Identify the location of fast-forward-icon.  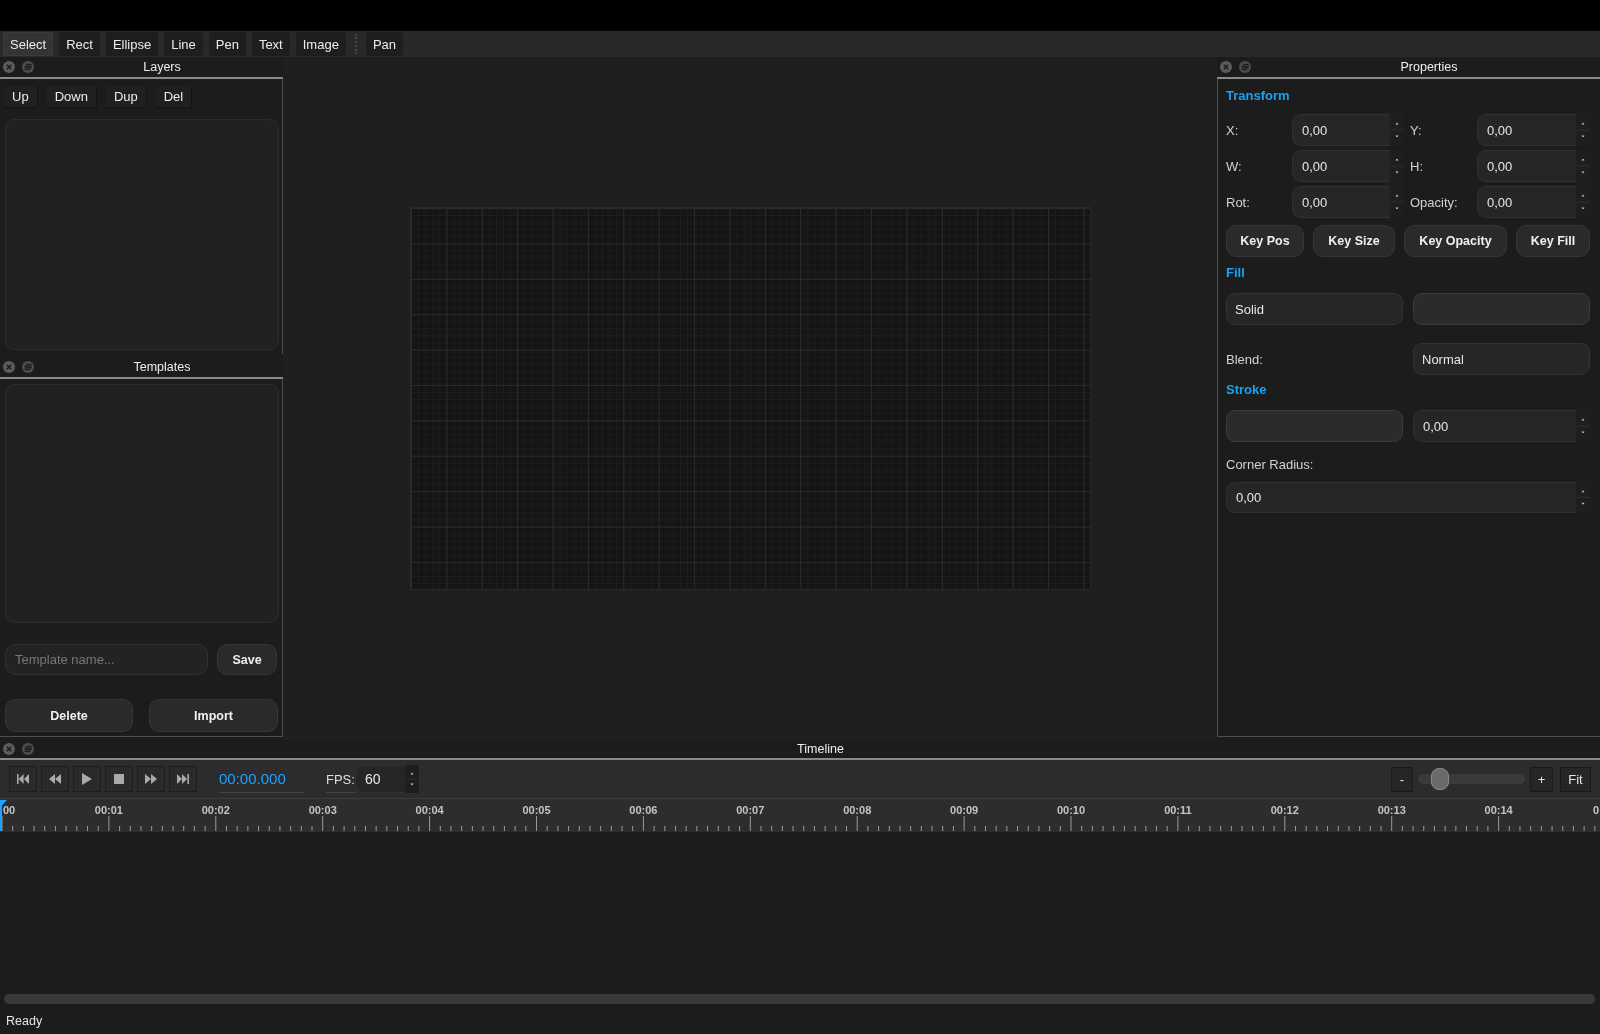
(151, 779).